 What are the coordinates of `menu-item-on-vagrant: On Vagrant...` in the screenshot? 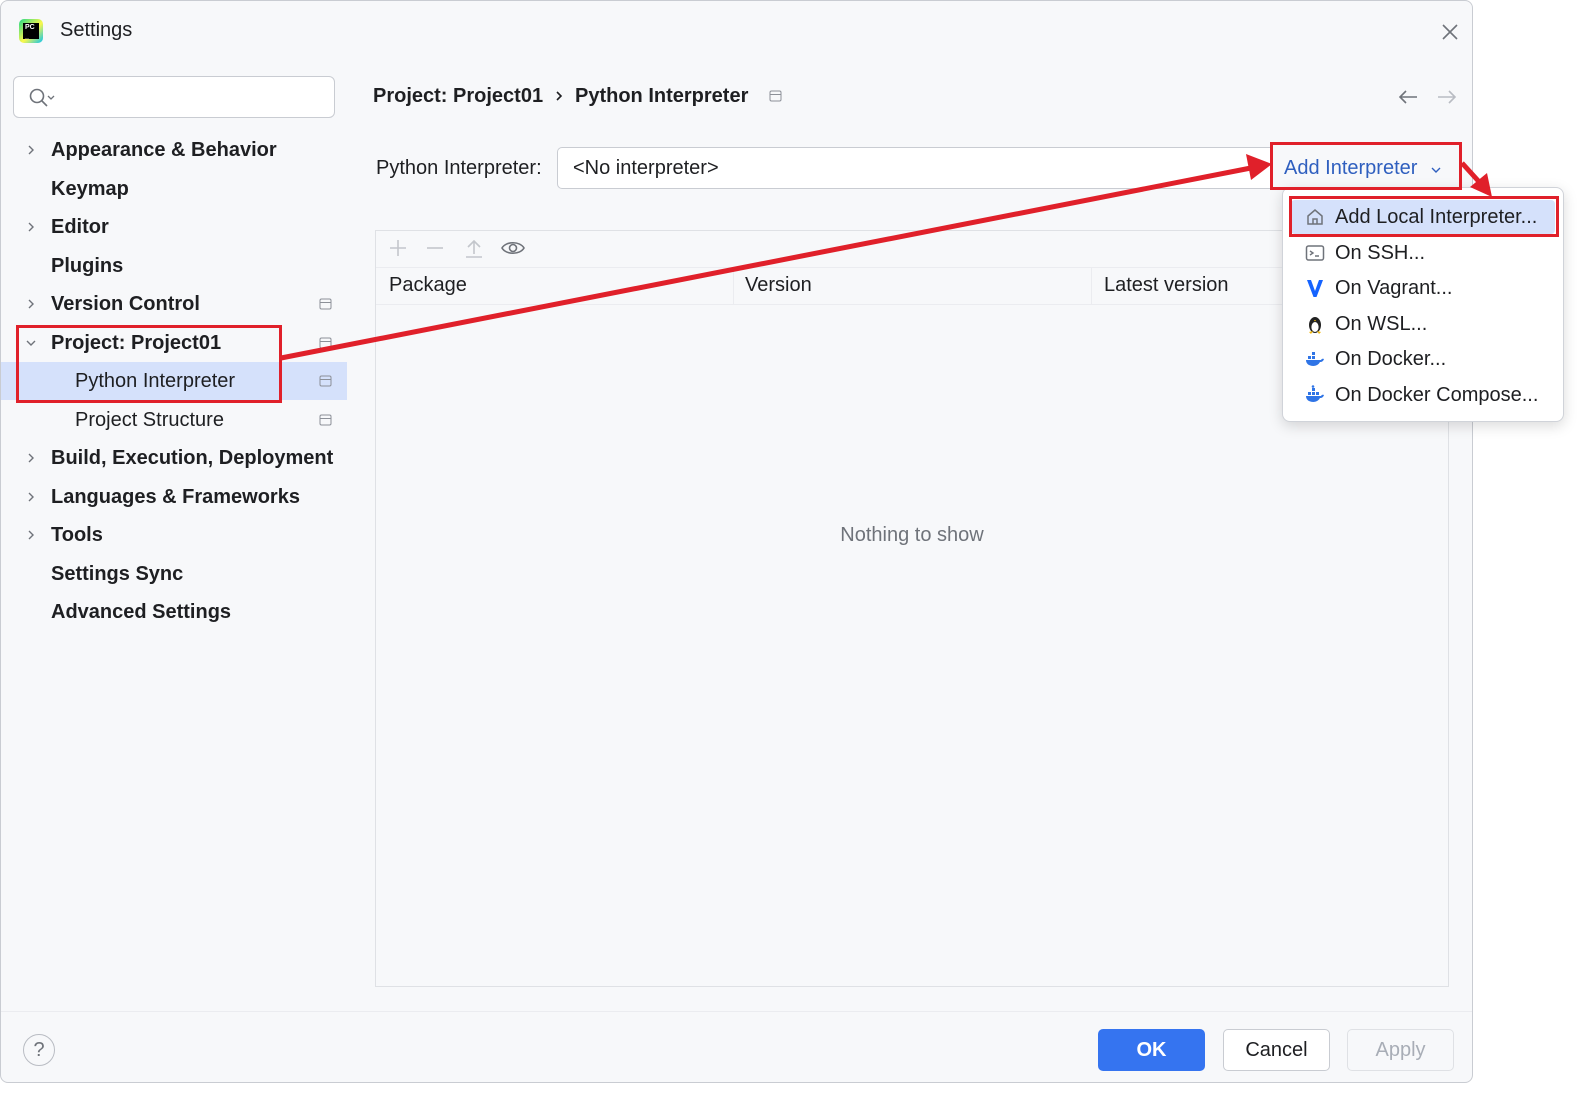 It's located at (1423, 288).